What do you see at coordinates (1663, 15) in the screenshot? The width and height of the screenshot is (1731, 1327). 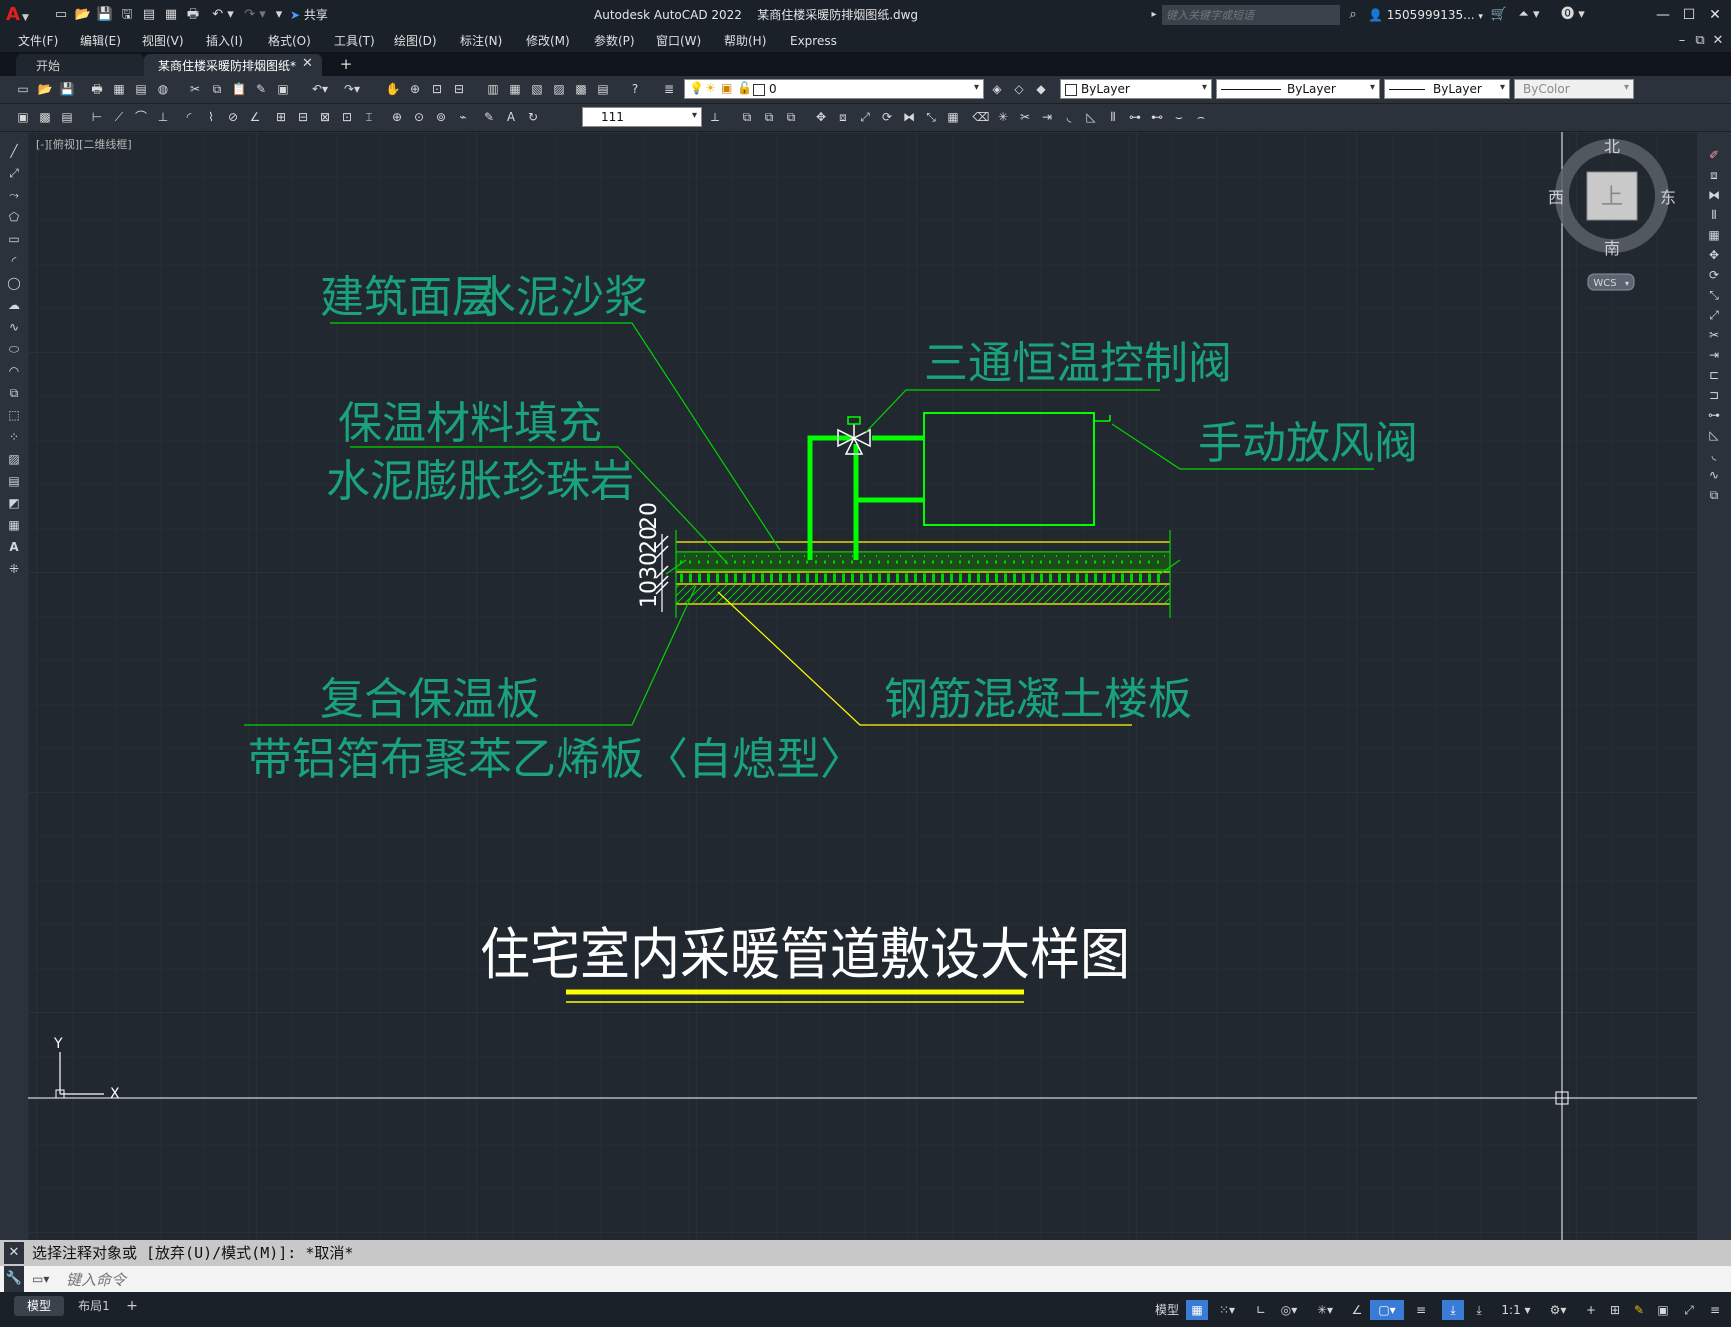 I see `minimize-button: —` at bounding box center [1663, 15].